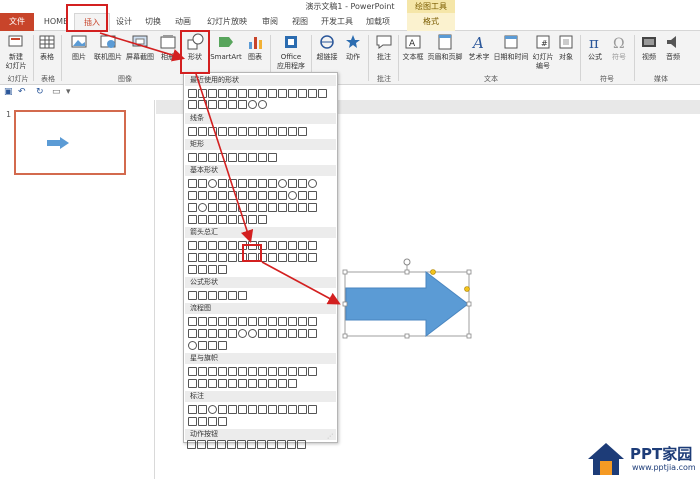  What do you see at coordinates (224, 158) in the screenshot?
I see `arrow-shapes-to-gallery` at bounding box center [224, 158].